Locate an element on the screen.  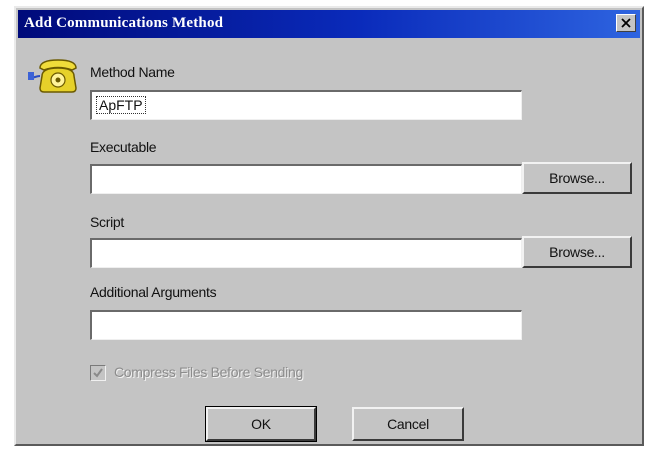
checkmark-icon is located at coordinates (98, 373).